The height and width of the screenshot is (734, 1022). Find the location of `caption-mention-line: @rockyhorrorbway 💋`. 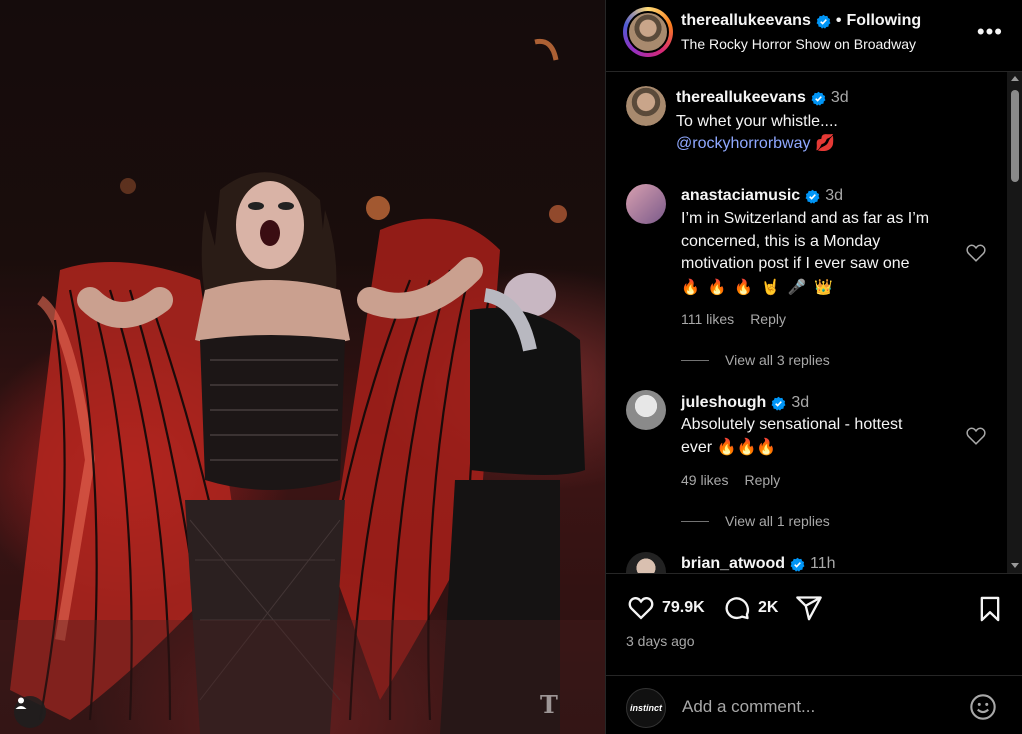

caption-mention-line: @rockyhorrorbway 💋 is located at coordinates (755, 144).